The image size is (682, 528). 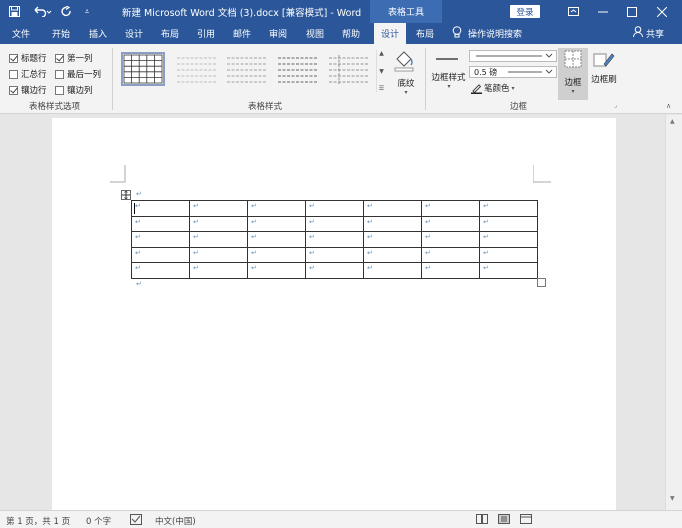 I want to click on line-style-select, so click(x=513, y=56).